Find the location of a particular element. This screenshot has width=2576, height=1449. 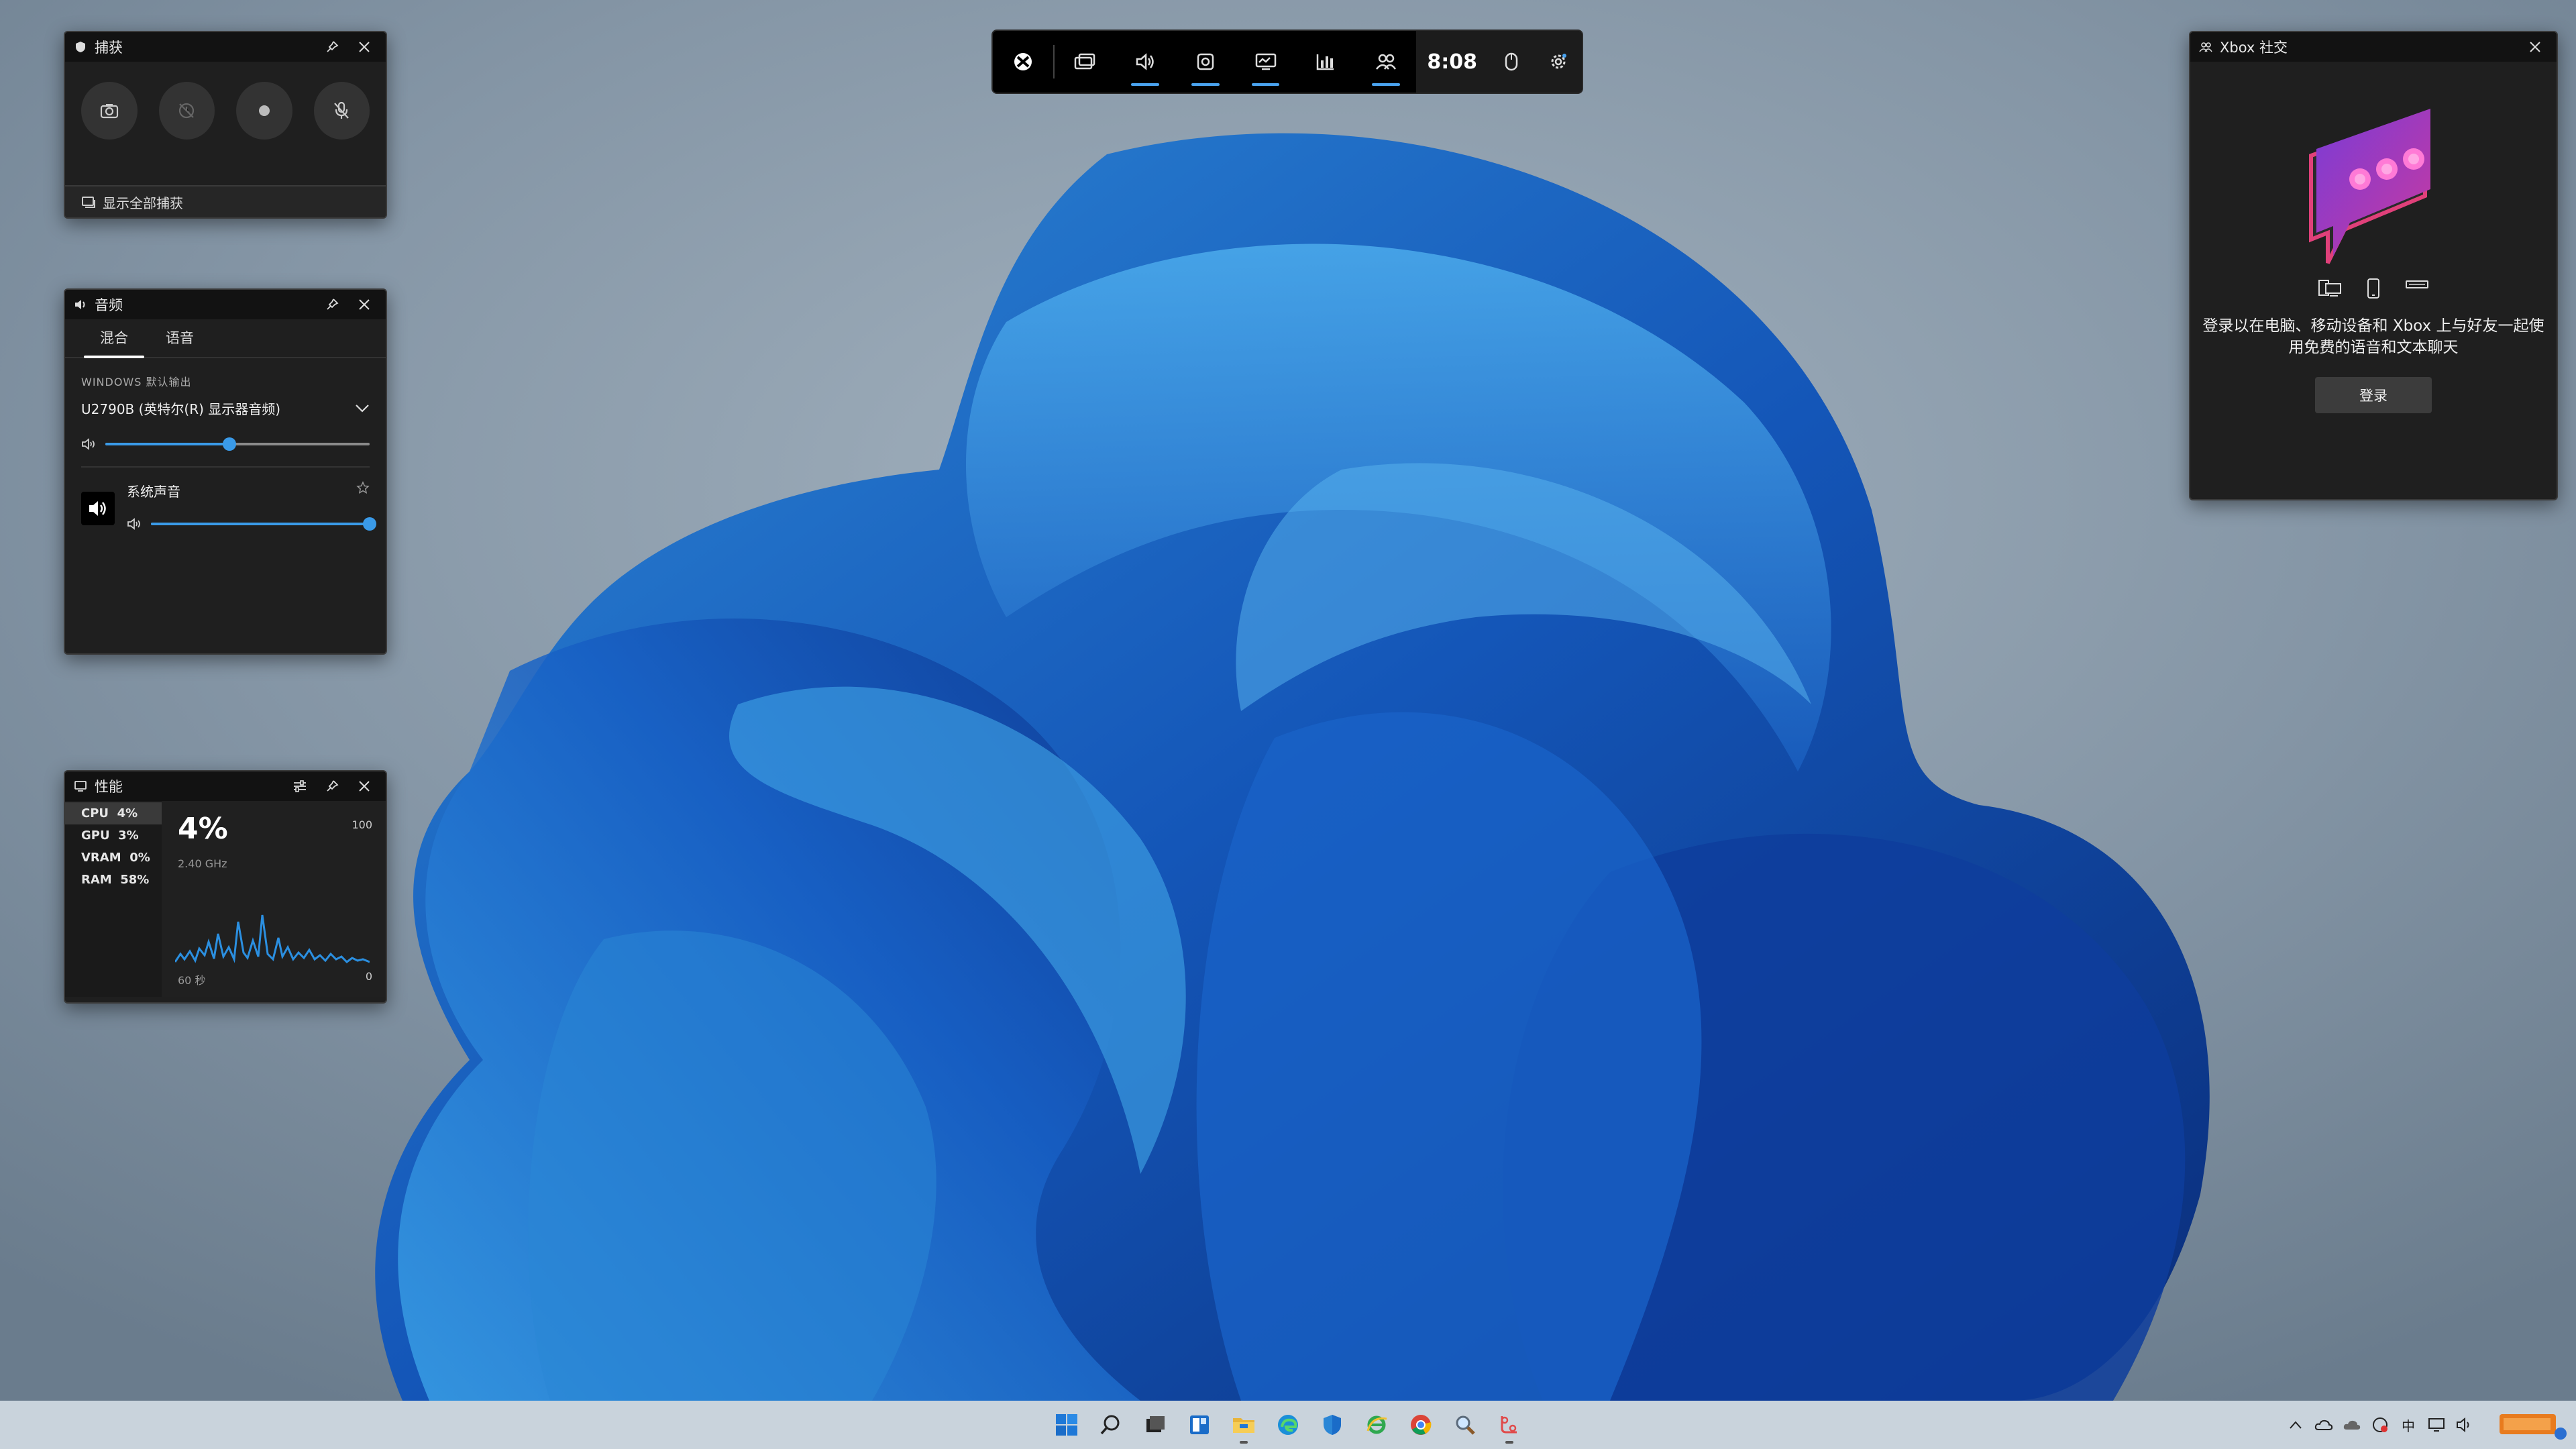

search-icon is located at coordinates (1110, 1425).